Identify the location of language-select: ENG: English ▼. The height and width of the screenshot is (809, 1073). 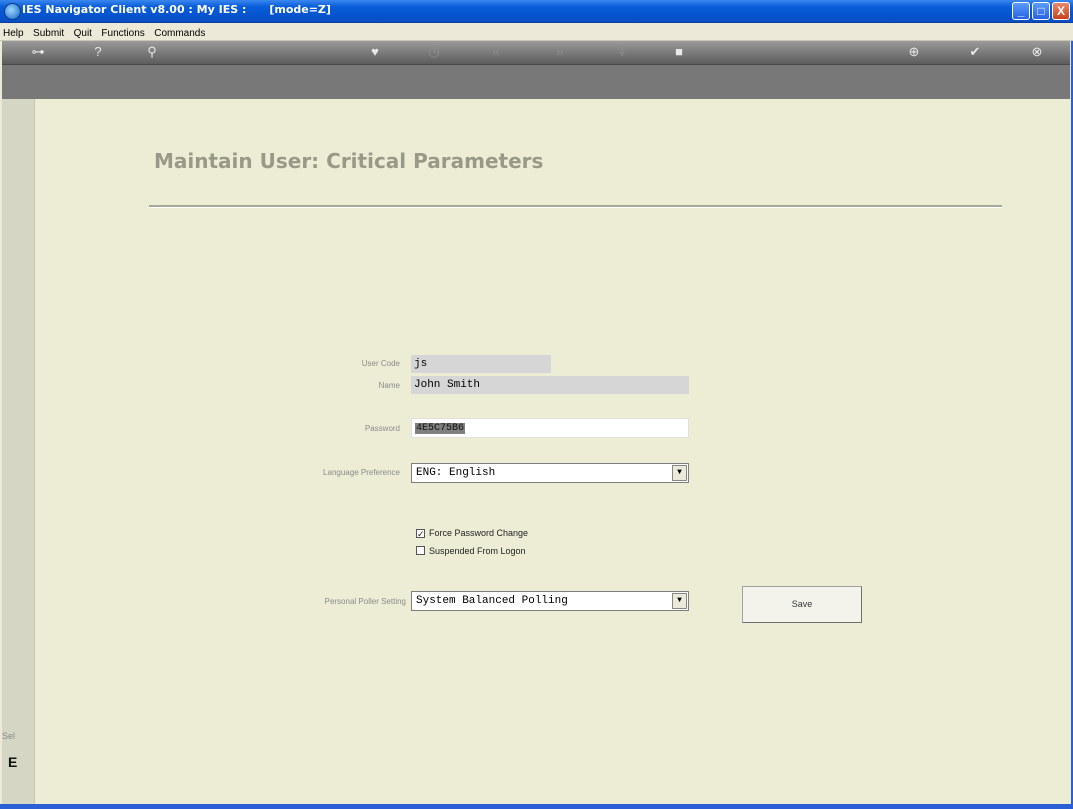
(550, 473).